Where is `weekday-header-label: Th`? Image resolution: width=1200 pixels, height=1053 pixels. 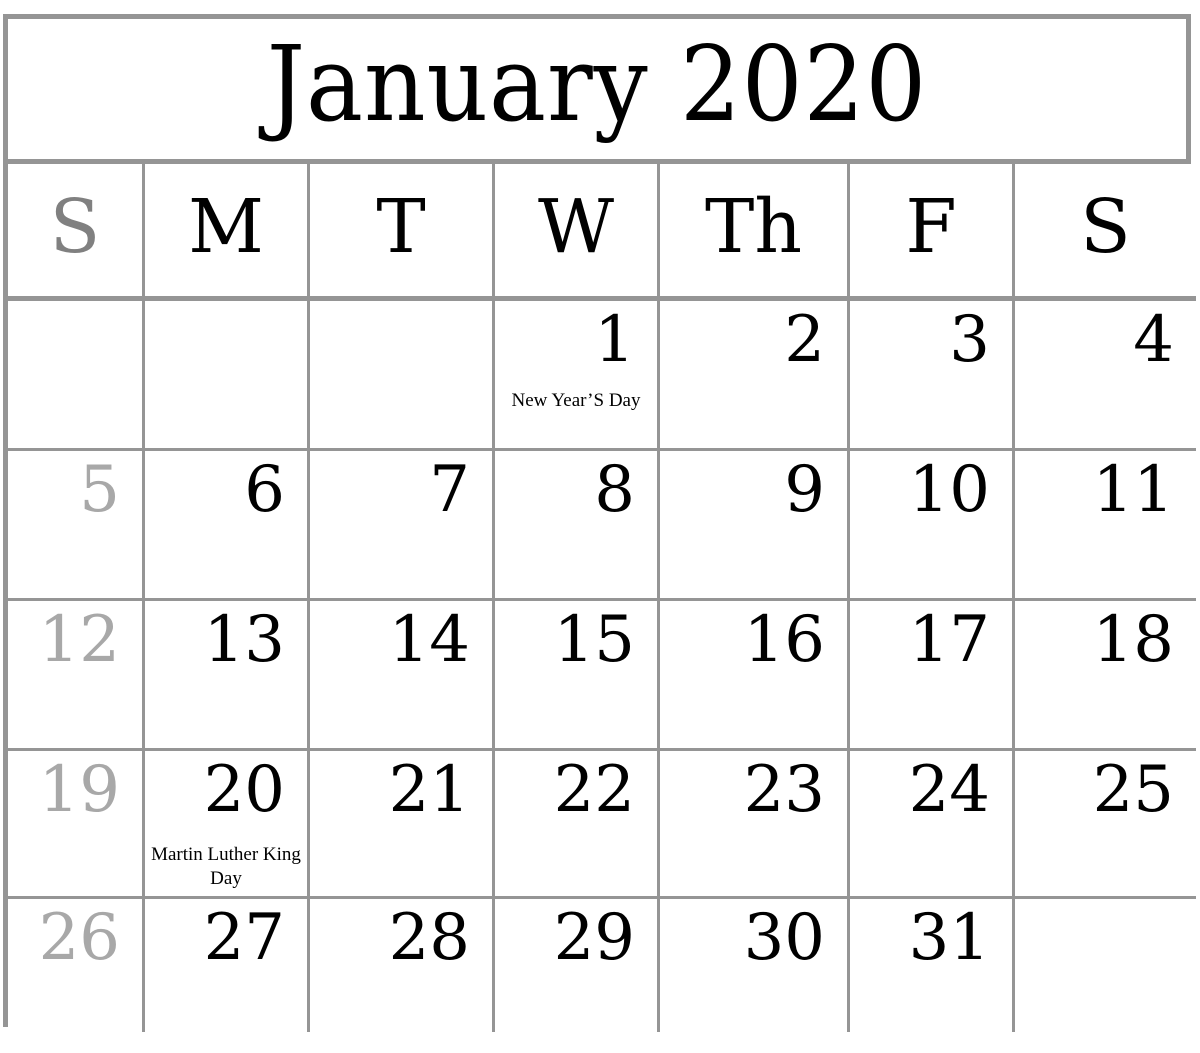 weekday-header-label: Th is located at coordinates (753, 227).